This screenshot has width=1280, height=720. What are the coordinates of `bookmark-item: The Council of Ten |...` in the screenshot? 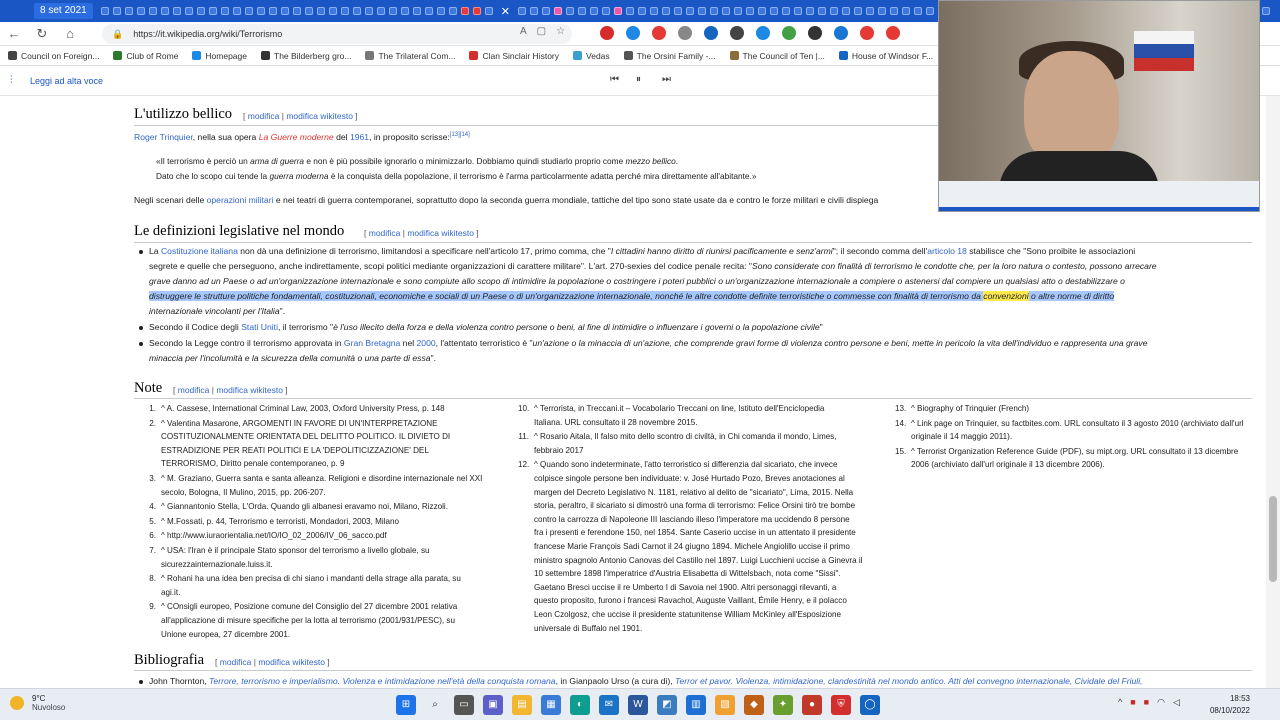 It's located at (777, 56).